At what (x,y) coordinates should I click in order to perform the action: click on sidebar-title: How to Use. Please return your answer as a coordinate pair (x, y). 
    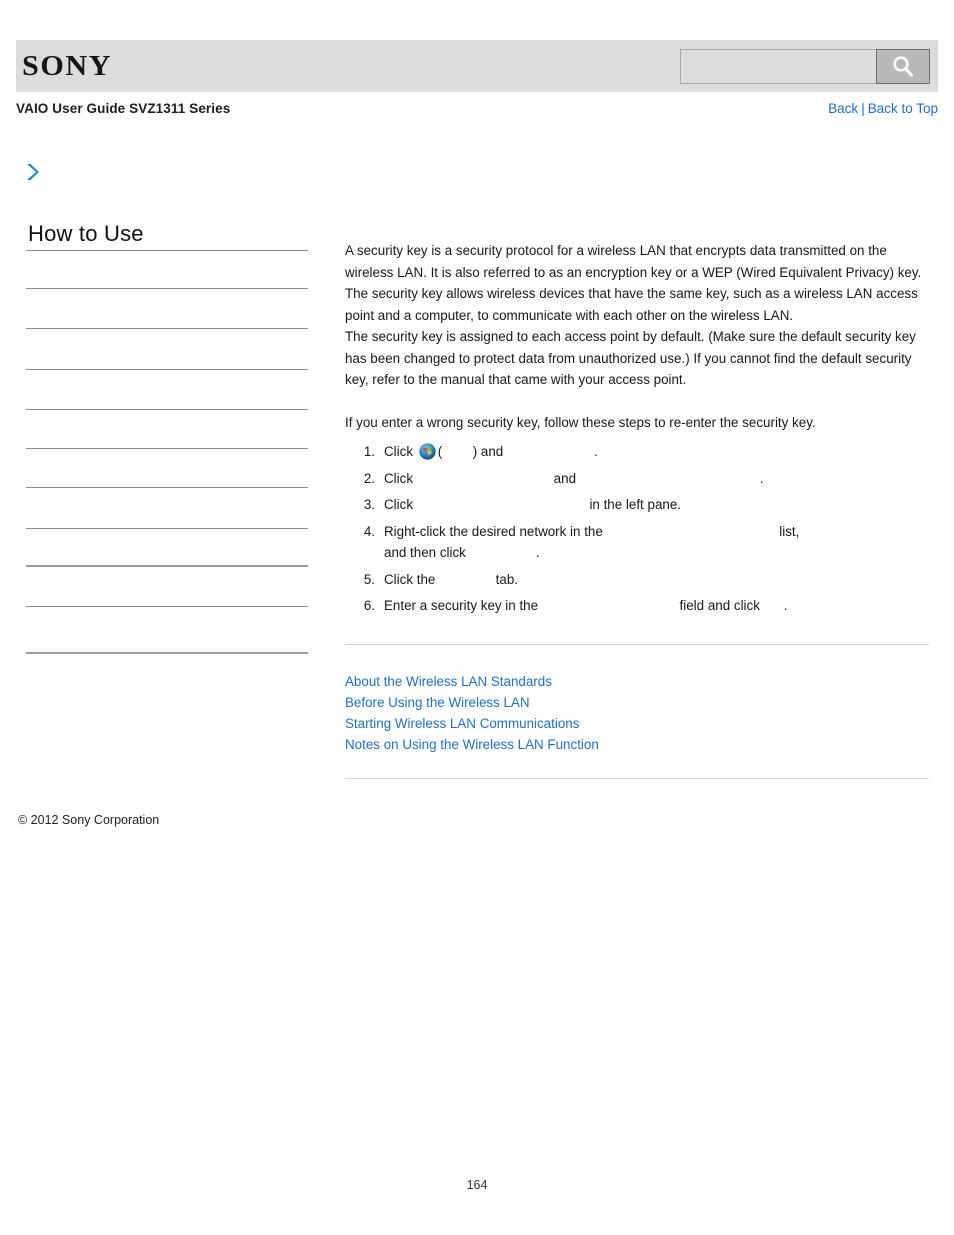
    Looking at the image, I should click on (86, 233).